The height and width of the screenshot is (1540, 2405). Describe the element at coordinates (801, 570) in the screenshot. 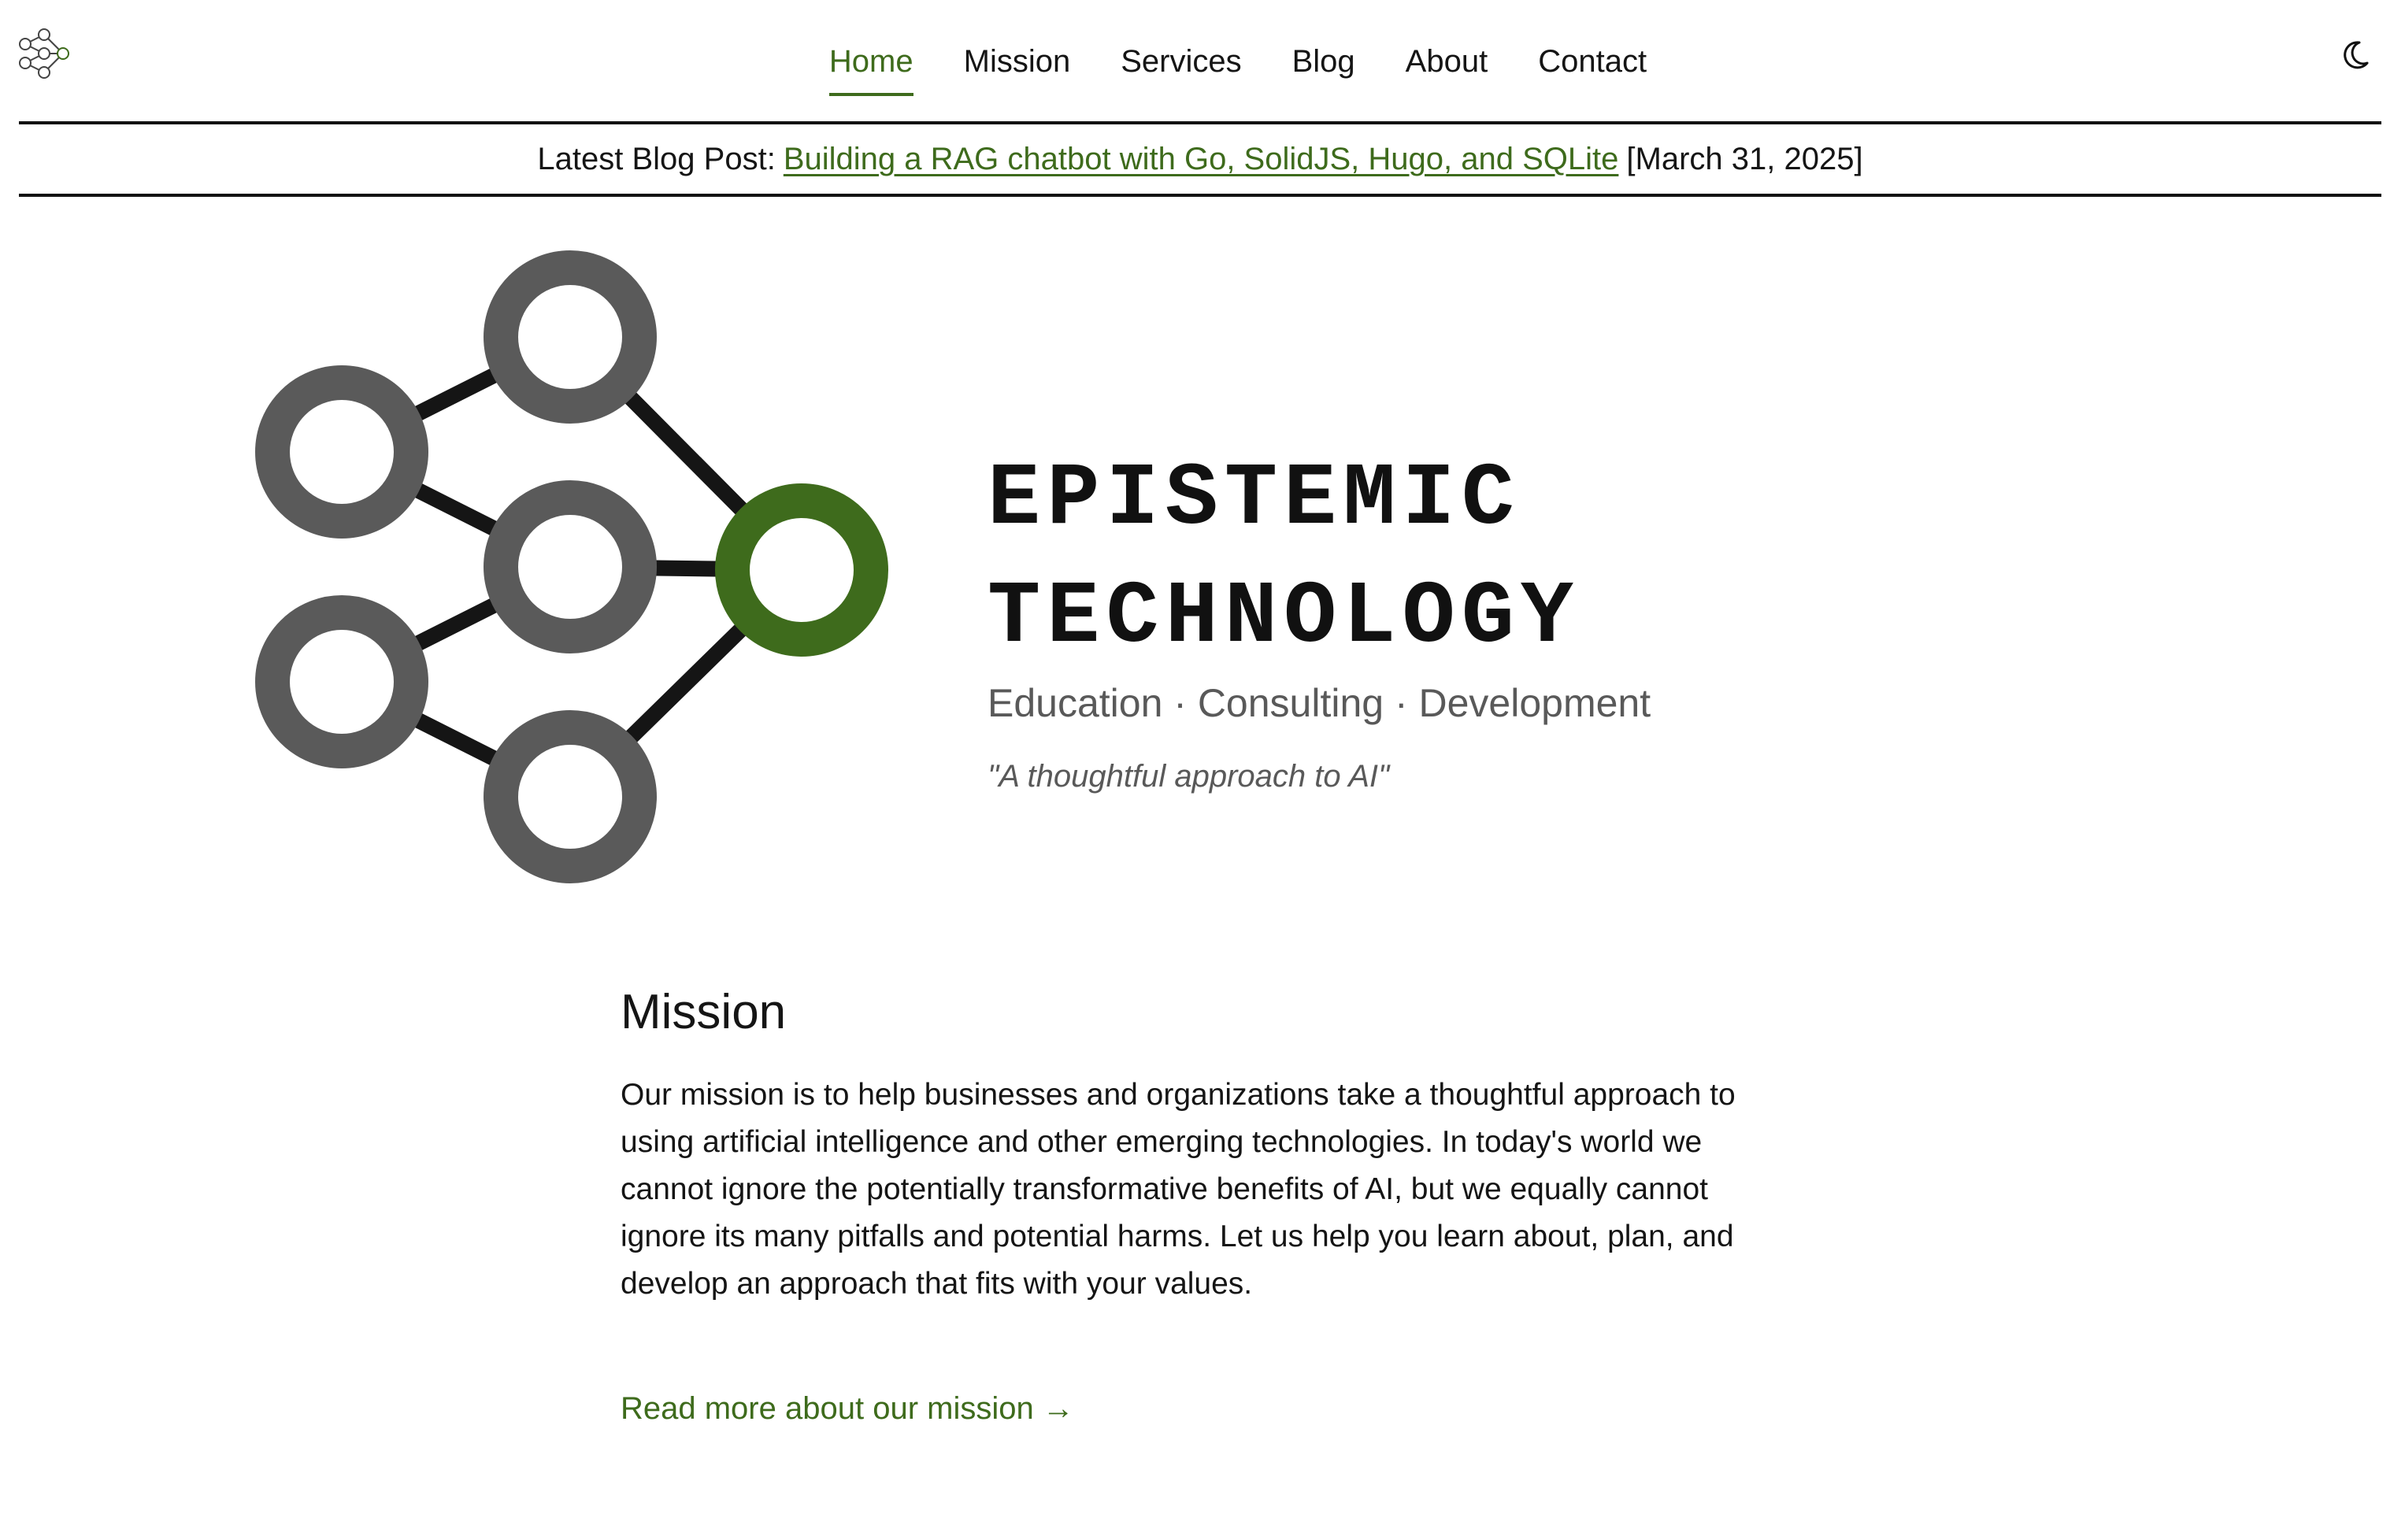

I see `network-output-node` at that location.